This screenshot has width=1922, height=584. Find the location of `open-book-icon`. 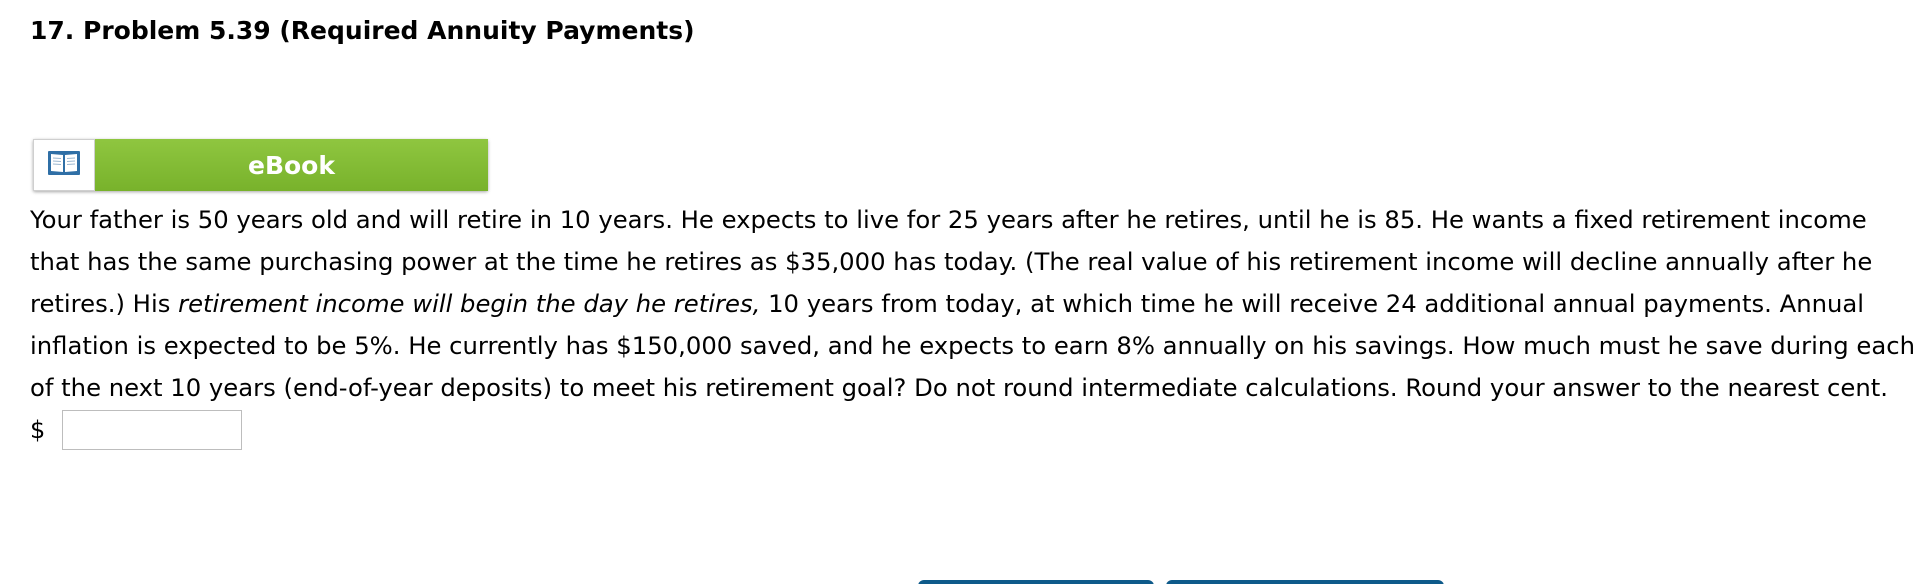

open-book-icon is located at coordinates (64, 165).